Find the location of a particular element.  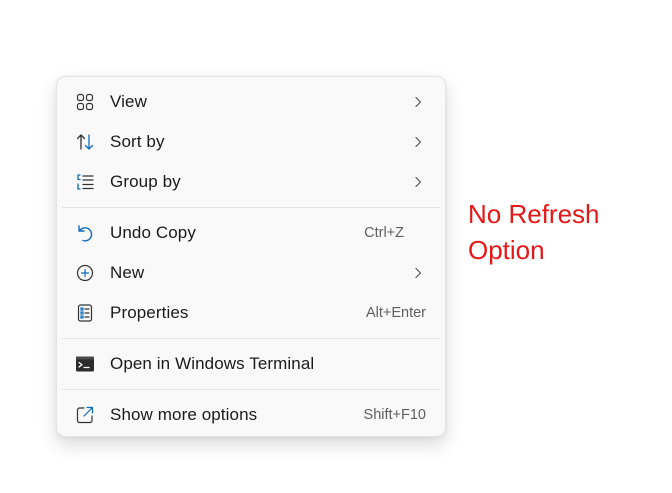

menu-item-label: Group by is located at coordinates (145, 181).